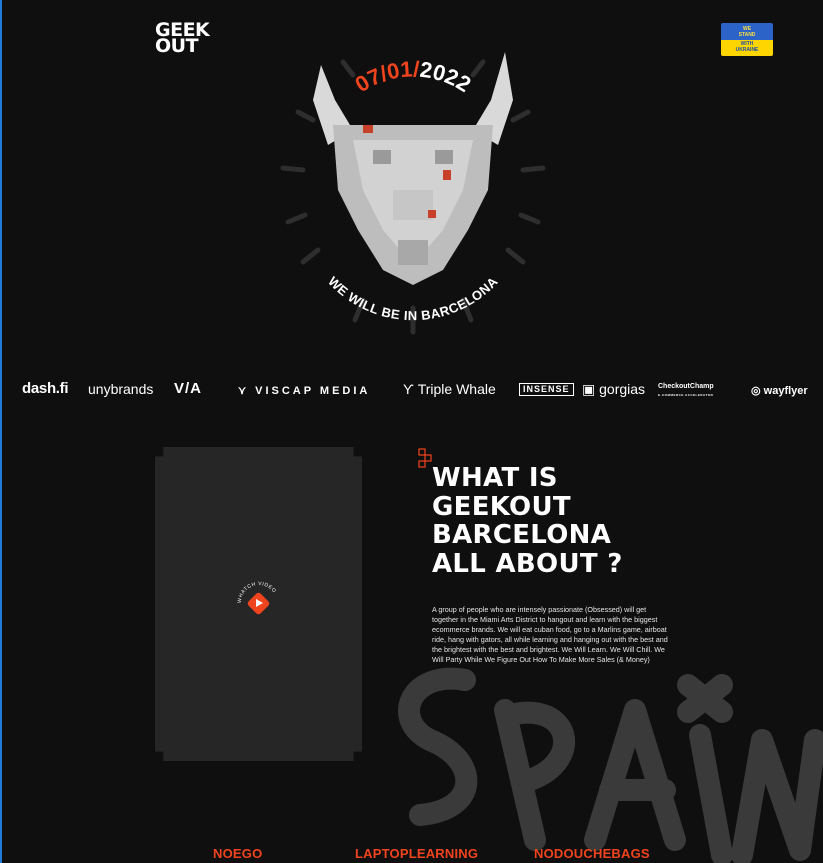 This screenshot has height=863, width=823. Describe the element at coordinates (622, 389) in the screenshot. I see `gorgias-label: gorgias` at that location.